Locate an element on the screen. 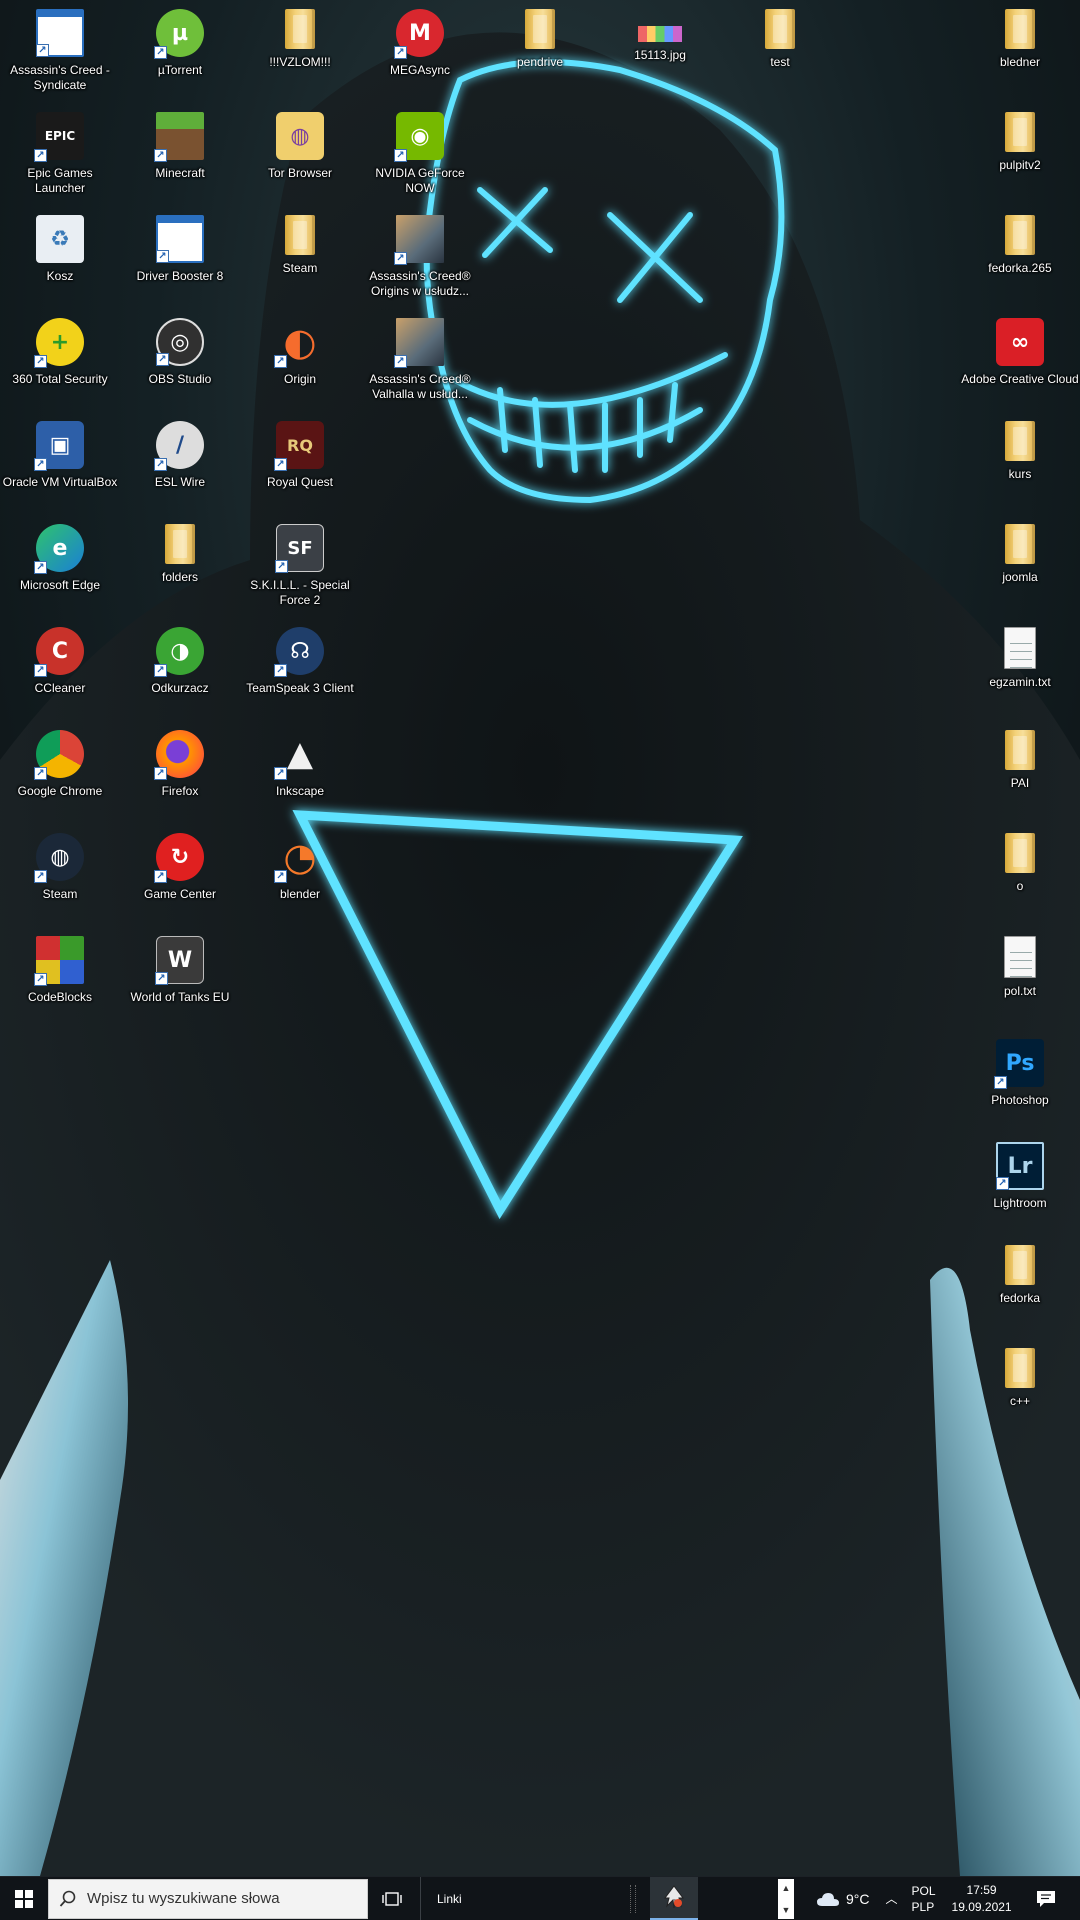 Image resolution: width=1080 pixels, height=1920 pixels. weather-widget: 9°C is located at coordinates (843, 1899).